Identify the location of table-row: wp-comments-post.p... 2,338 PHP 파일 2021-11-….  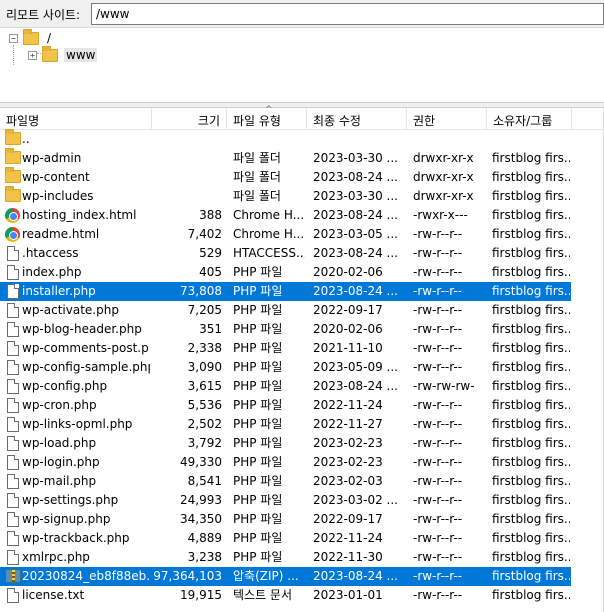
(285, 348).